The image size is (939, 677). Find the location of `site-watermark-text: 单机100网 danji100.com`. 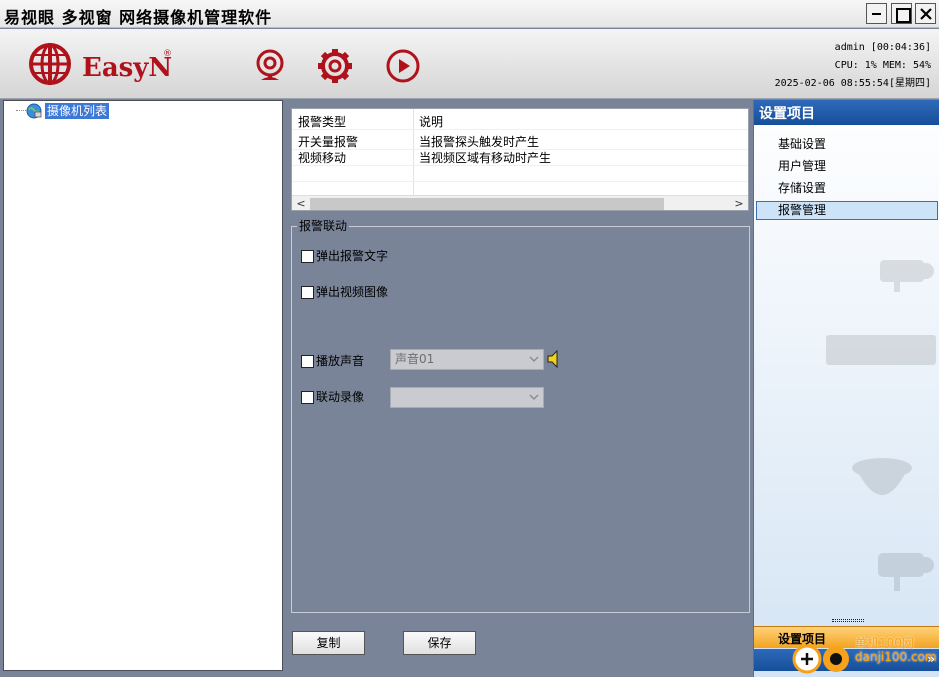

site-watermark-text: 单机100网 danji100.com is located at coordinates (896, 650).